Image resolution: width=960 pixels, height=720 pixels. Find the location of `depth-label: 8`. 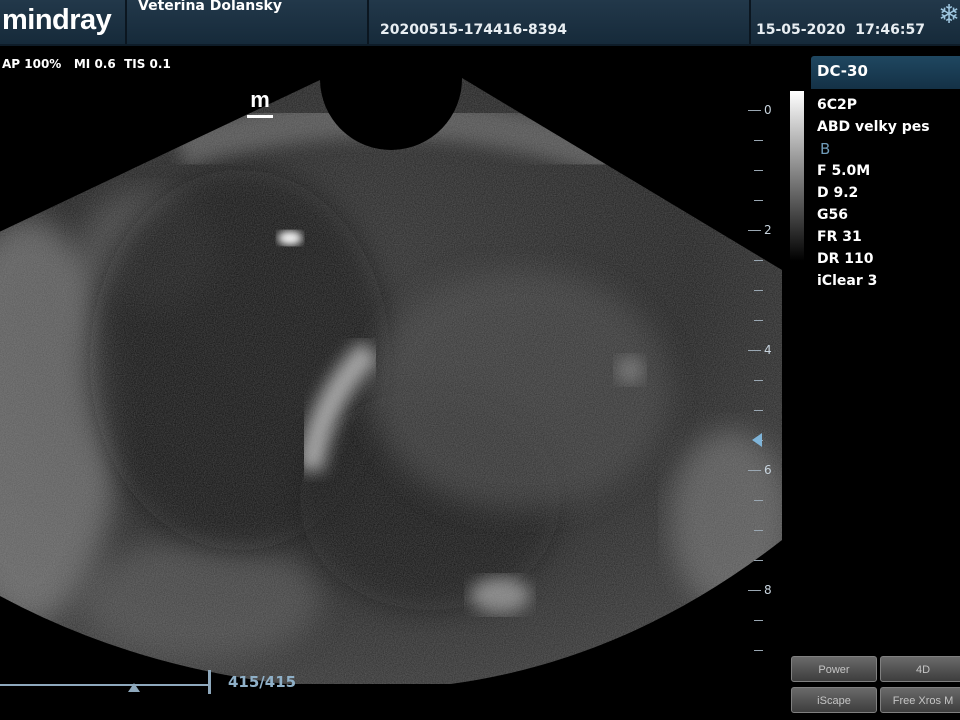

depth-label: 8 is located at coordinates (768, 590).